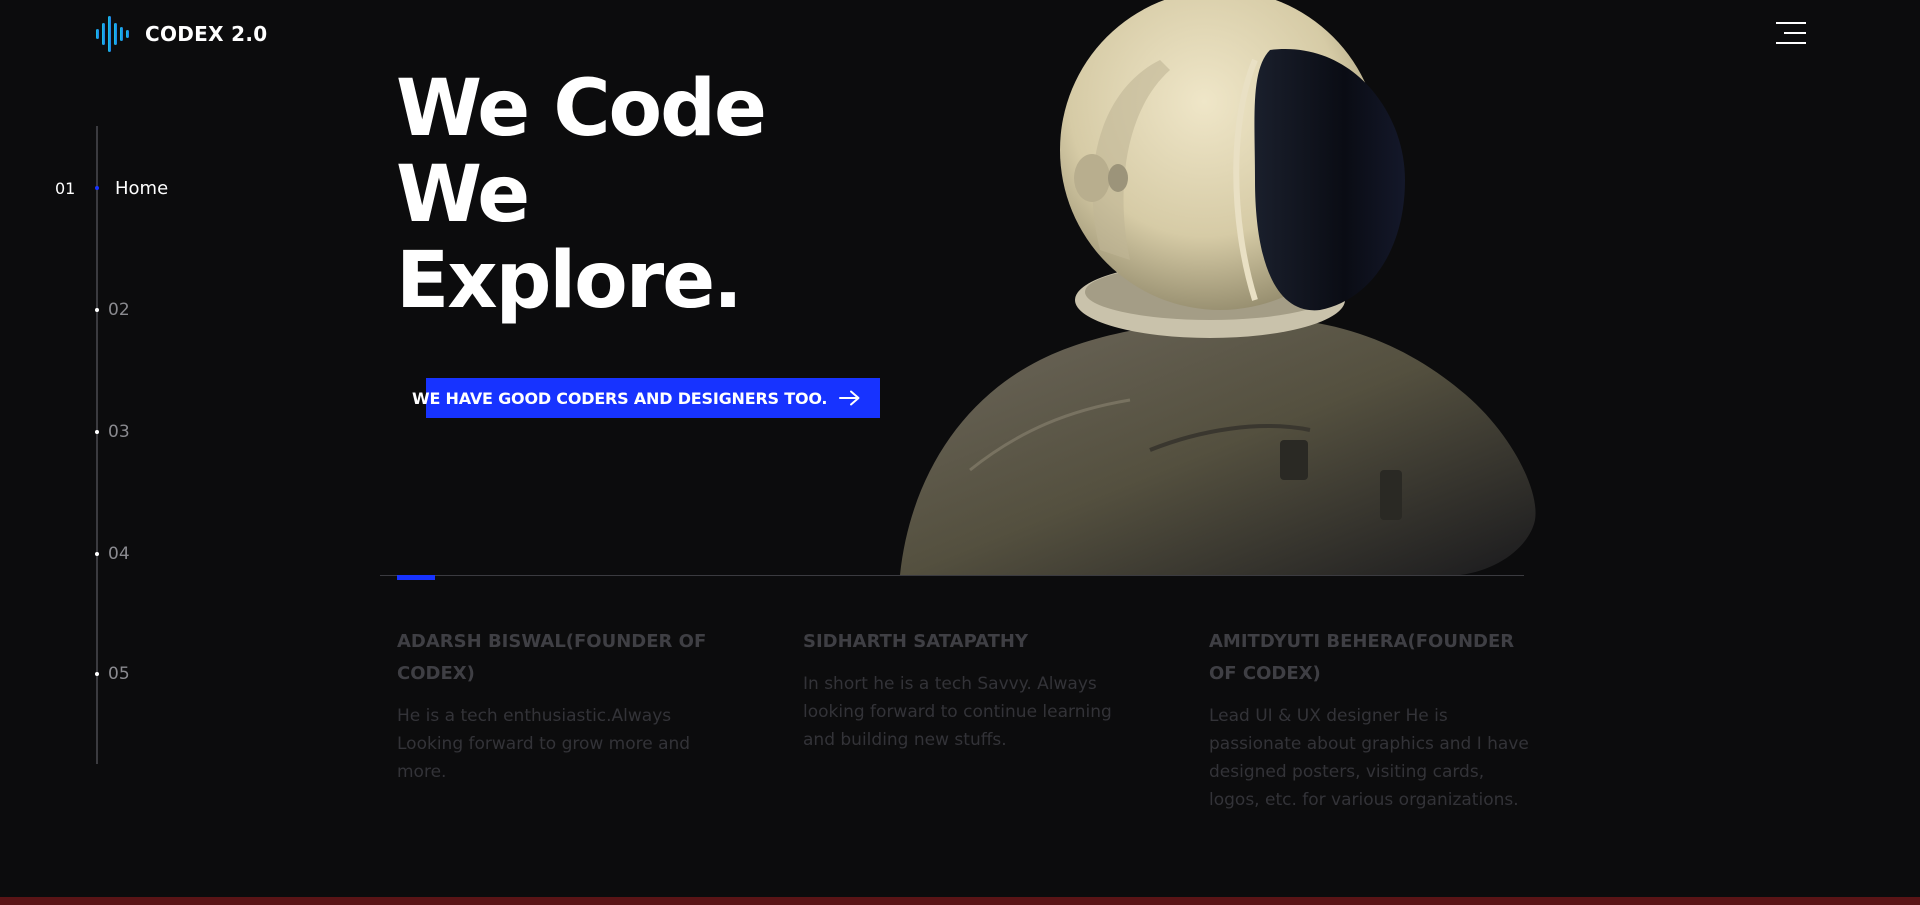  Describe the element at coordinates (119, 310) in the screenshot. I see `side-nav-number: 02` at that location.